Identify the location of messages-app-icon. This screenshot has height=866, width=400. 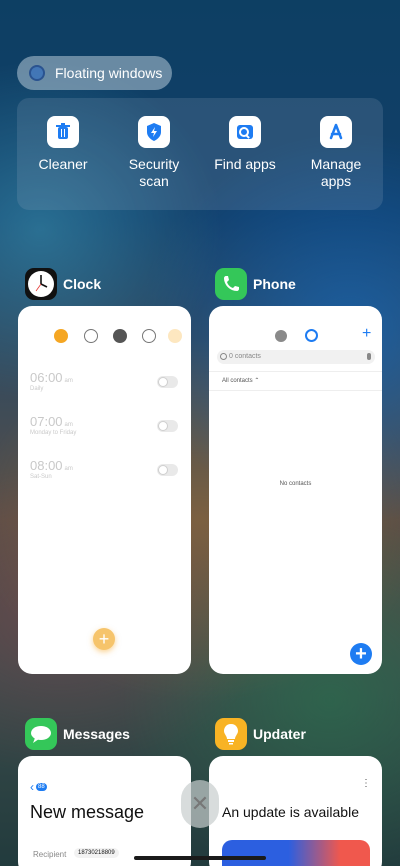
(41, 734).